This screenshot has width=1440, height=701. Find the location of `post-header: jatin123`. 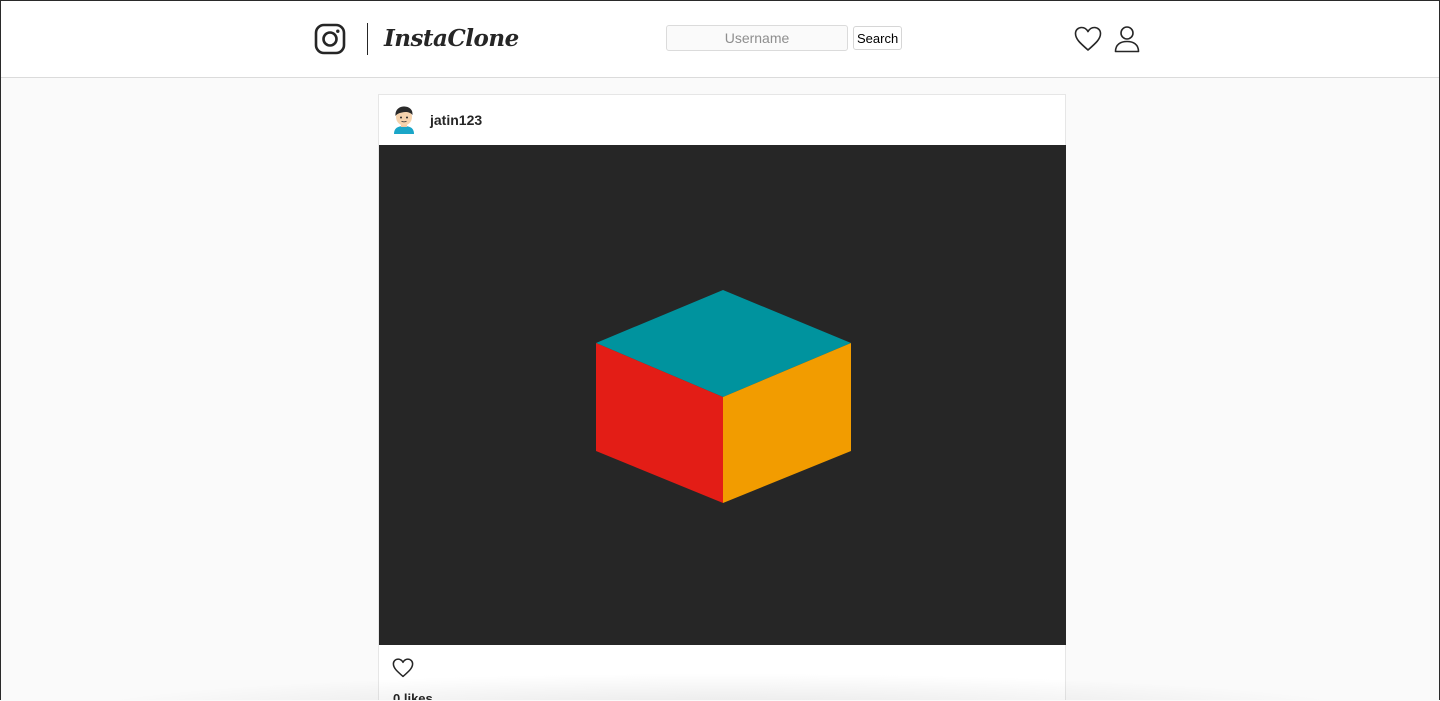

post-header: jatin123 is located at coordinates (722, 120).